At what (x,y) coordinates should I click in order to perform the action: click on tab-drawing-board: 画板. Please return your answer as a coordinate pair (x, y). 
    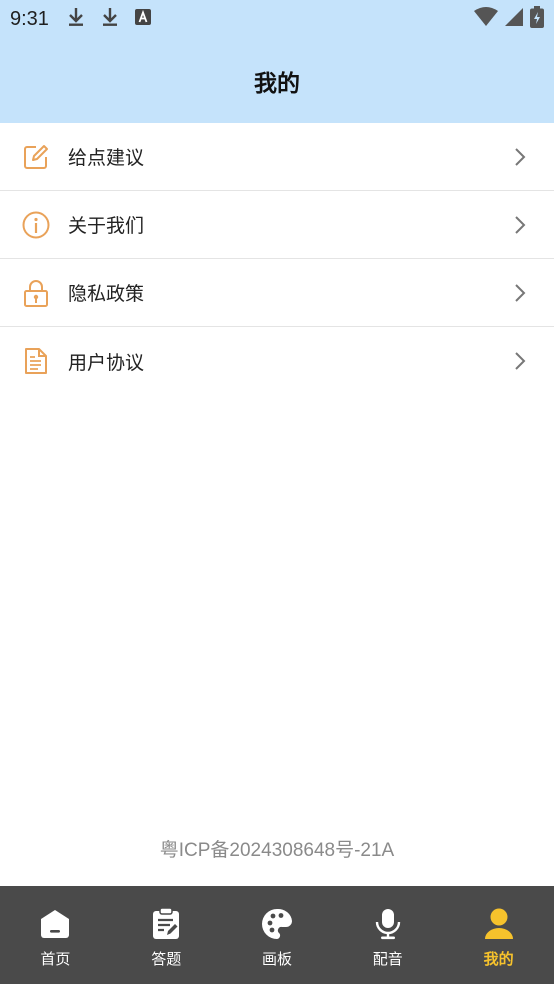
    Looking at the image, I should click on (277, 935).